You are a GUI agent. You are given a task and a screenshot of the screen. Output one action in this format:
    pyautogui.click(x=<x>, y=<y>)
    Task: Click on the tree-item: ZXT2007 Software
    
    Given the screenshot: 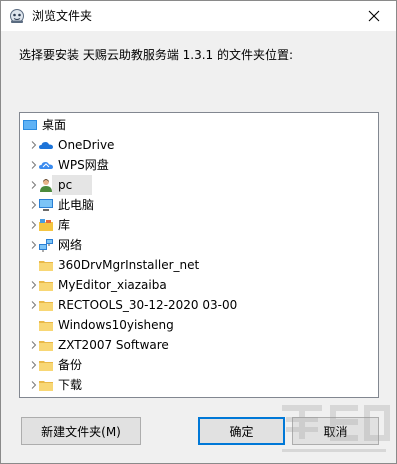 What is the action you would take?
    pyautogui.click(x=199, y=345)
    